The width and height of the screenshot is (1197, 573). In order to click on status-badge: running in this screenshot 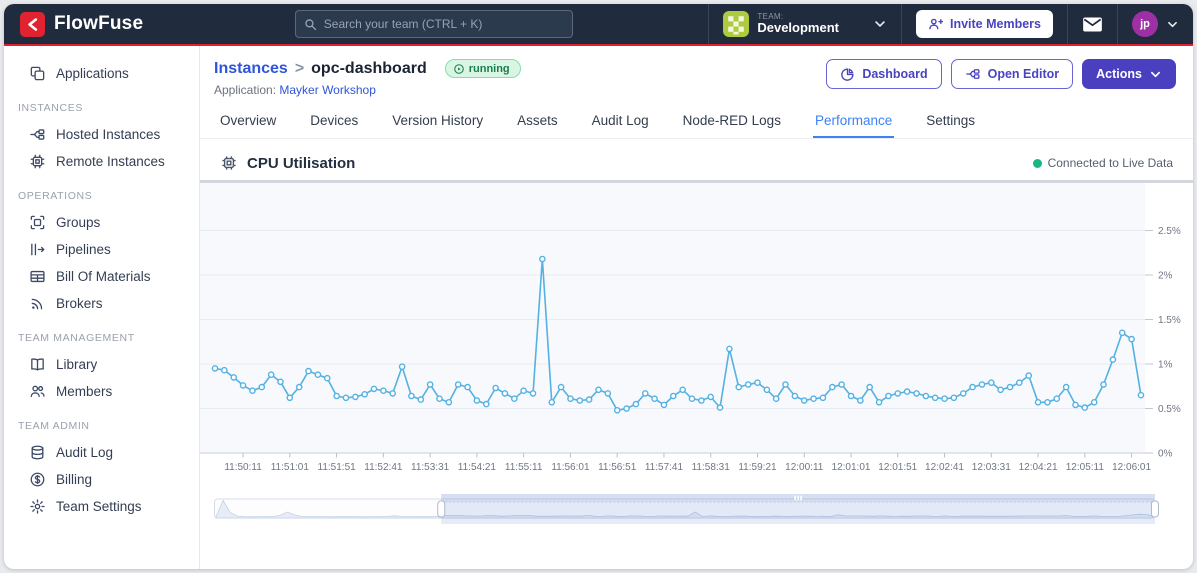, I will do `click(482, 68)`.